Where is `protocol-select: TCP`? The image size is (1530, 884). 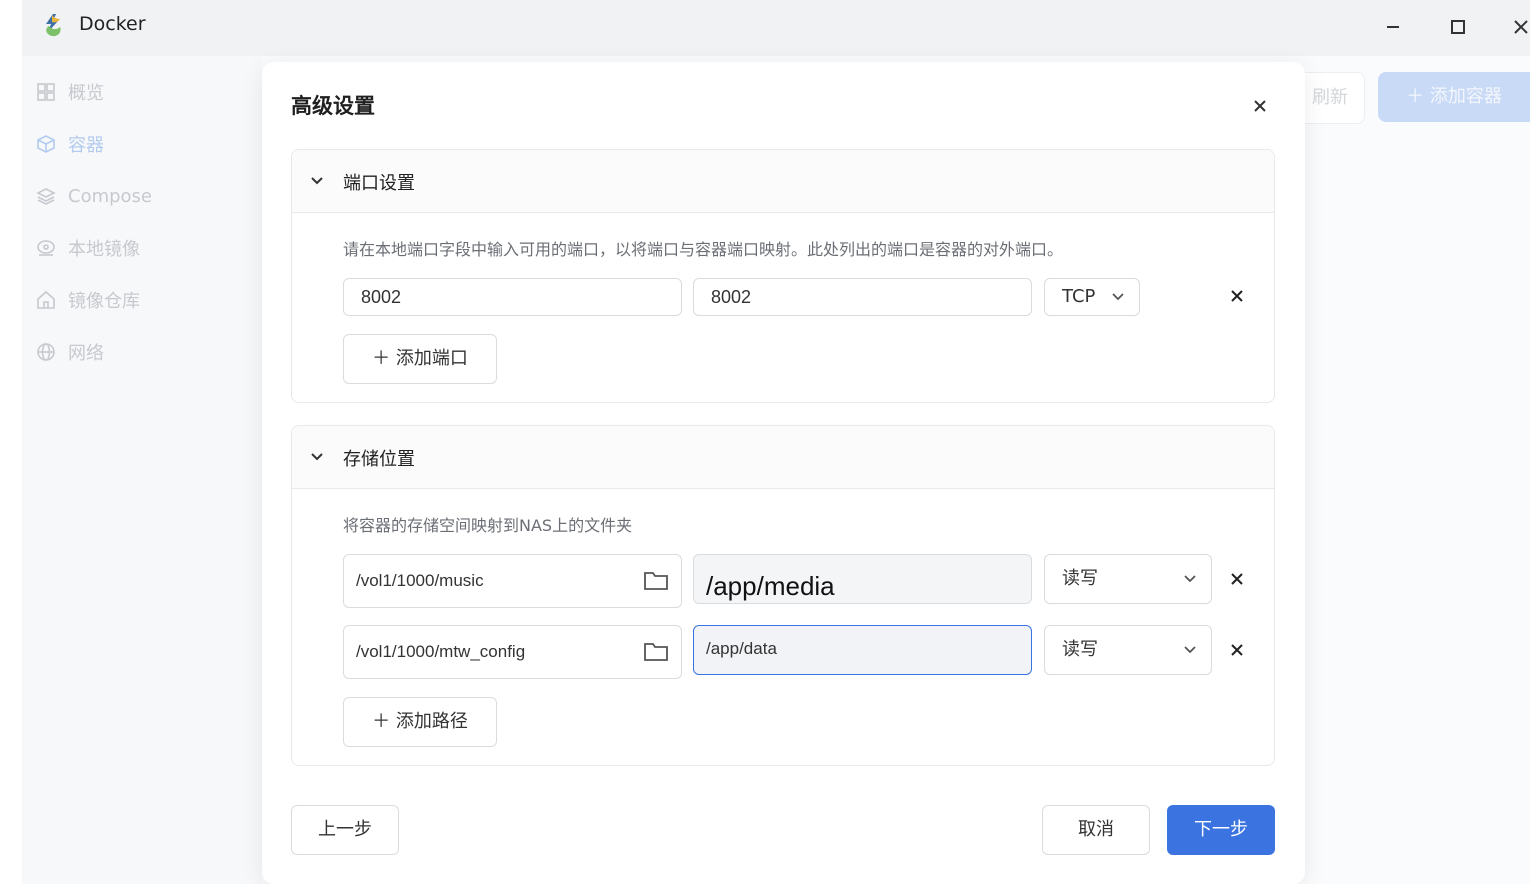 protocol-select: TCP is located at coordinates (1092, 297).